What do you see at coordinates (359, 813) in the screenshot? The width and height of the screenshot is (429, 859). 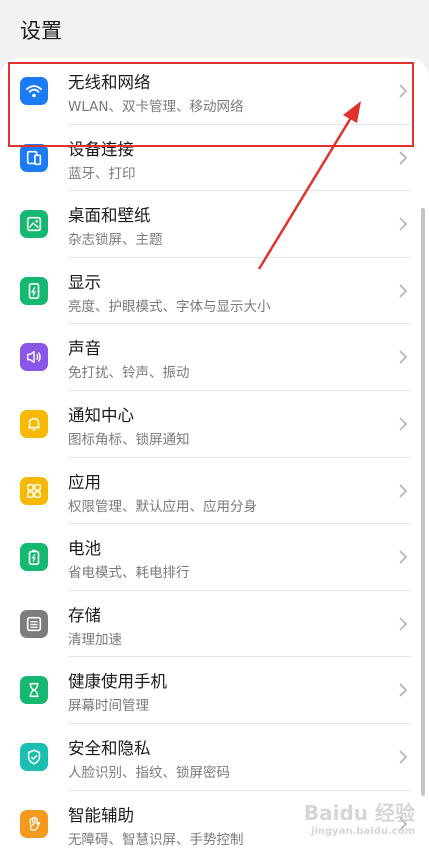 I see `watermark-text: Baidu 经验` at bounding box center [359, 813].